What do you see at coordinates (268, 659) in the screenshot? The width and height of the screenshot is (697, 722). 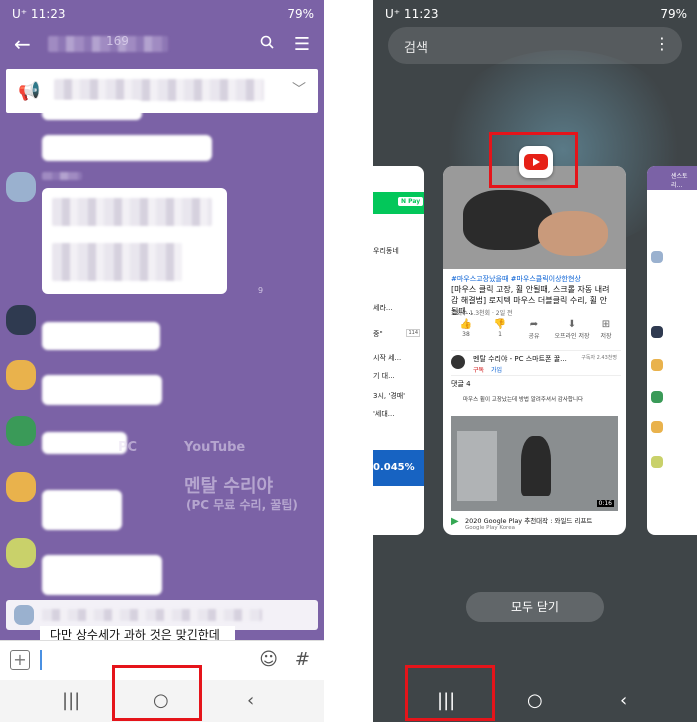 I see `emoji-icon: ☺` at bounding box center [268, 659].